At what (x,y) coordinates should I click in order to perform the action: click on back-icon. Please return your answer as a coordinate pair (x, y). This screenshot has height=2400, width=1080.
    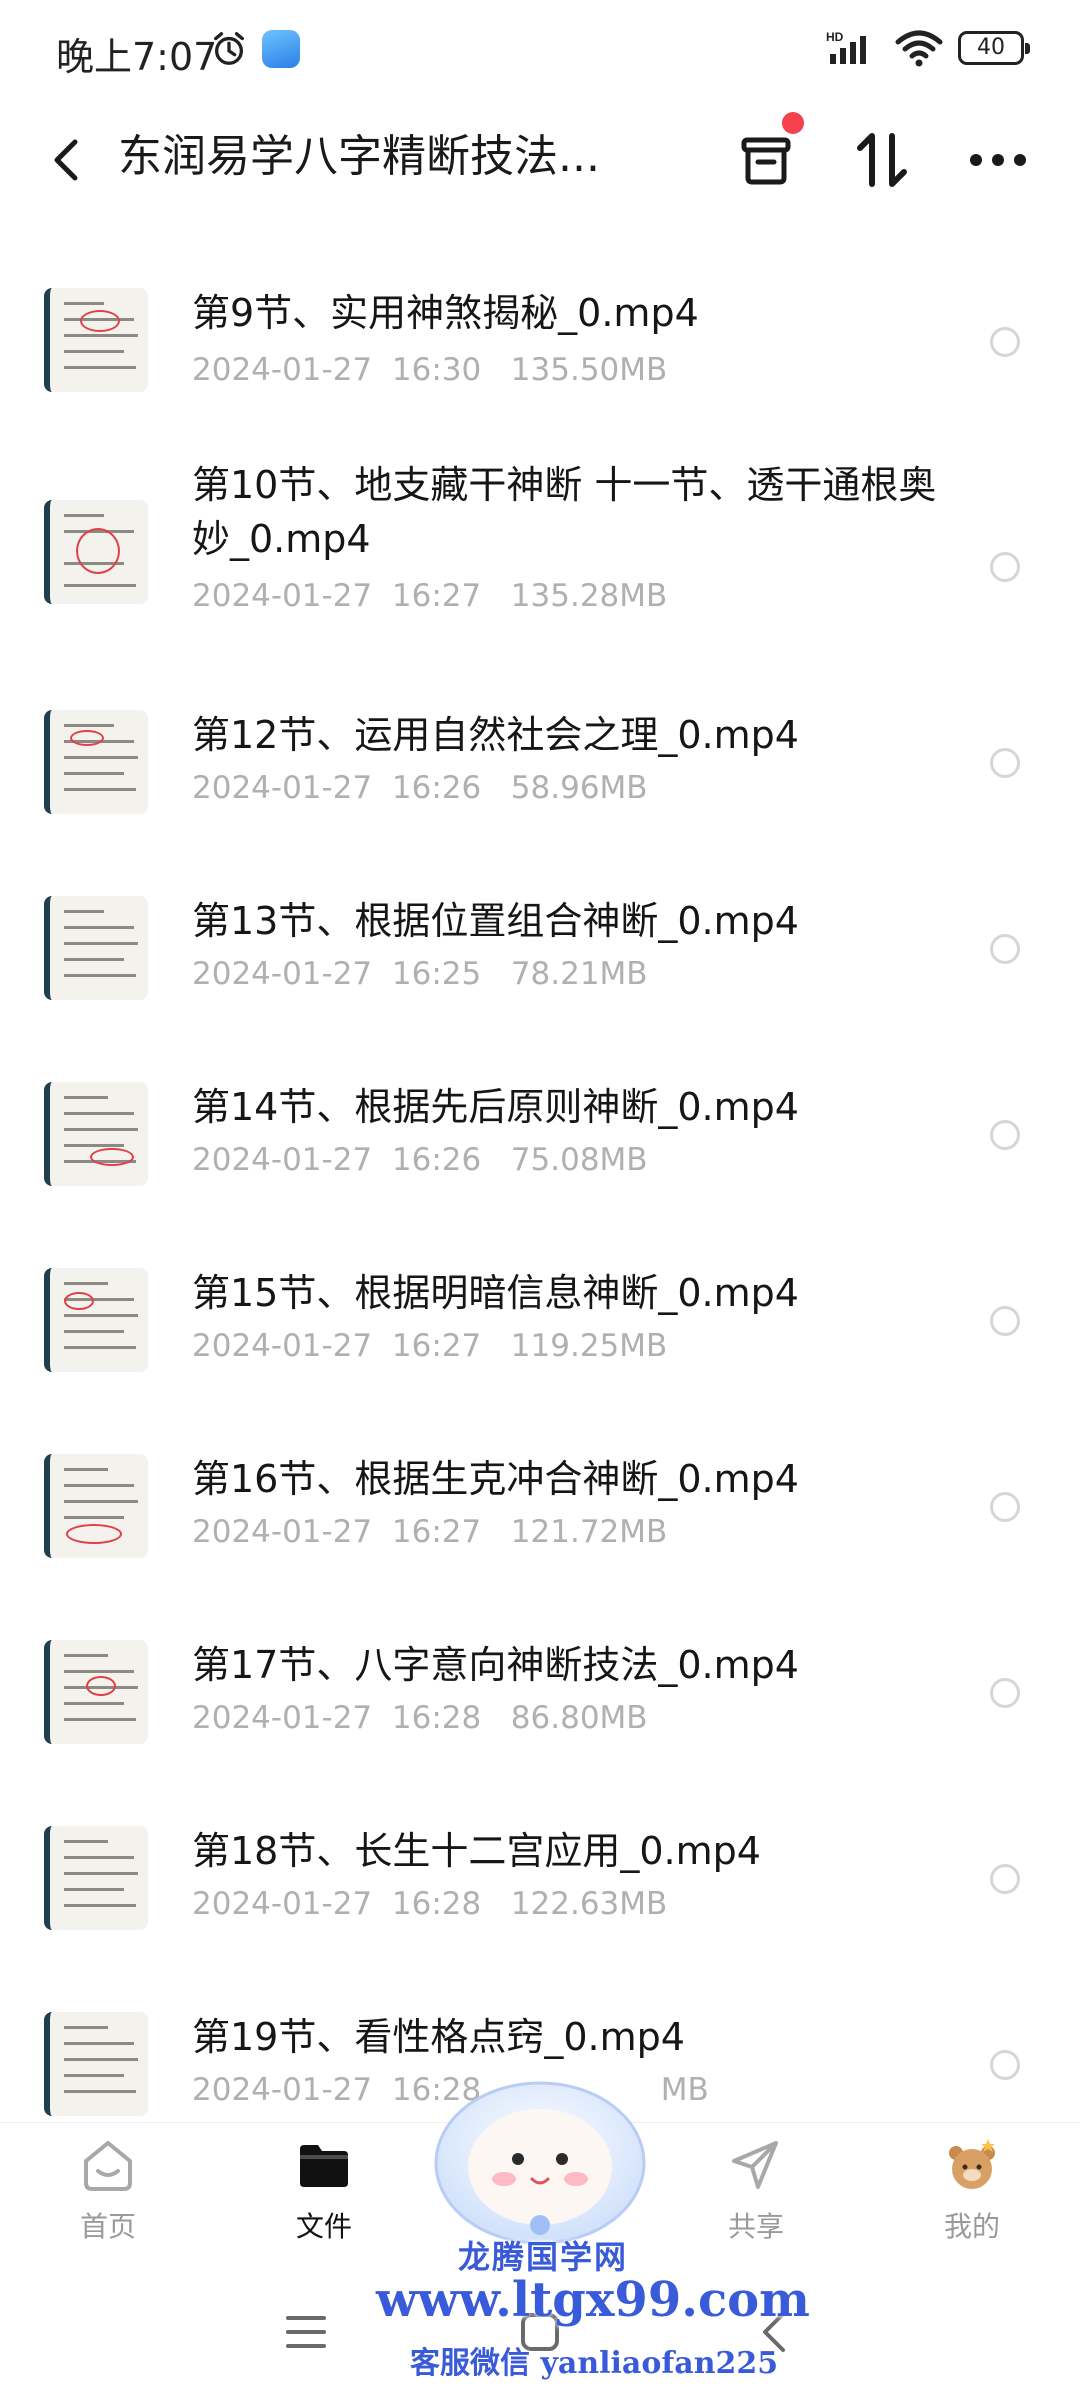
    Looking at the image, I should click on (66, 160).